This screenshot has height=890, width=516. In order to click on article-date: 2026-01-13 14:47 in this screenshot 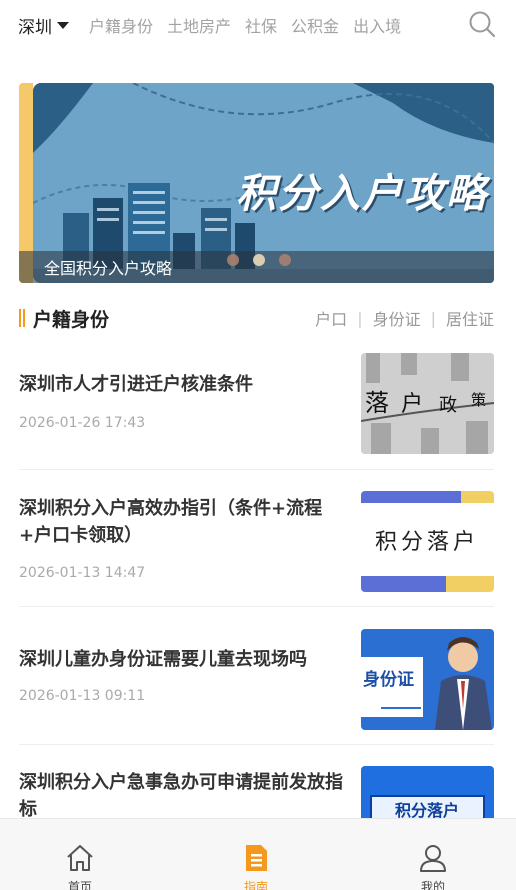, I will do `click(82, 573)`.